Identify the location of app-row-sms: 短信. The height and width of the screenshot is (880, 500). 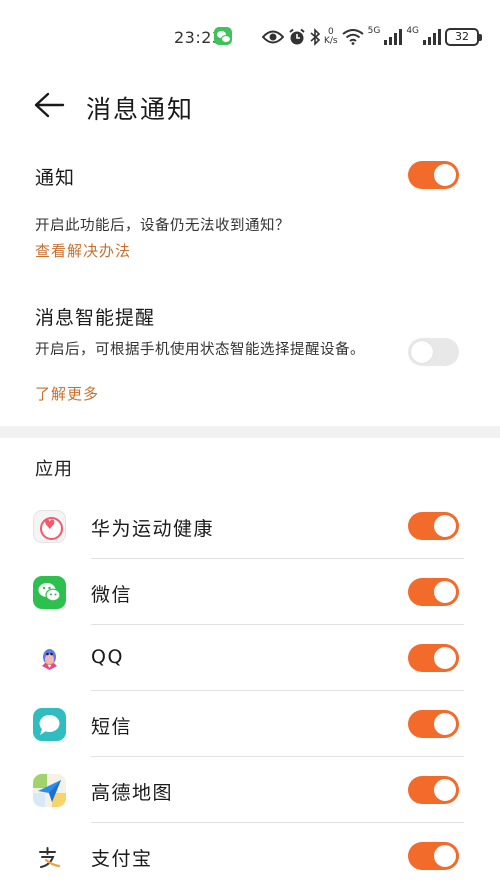
(250, 724).